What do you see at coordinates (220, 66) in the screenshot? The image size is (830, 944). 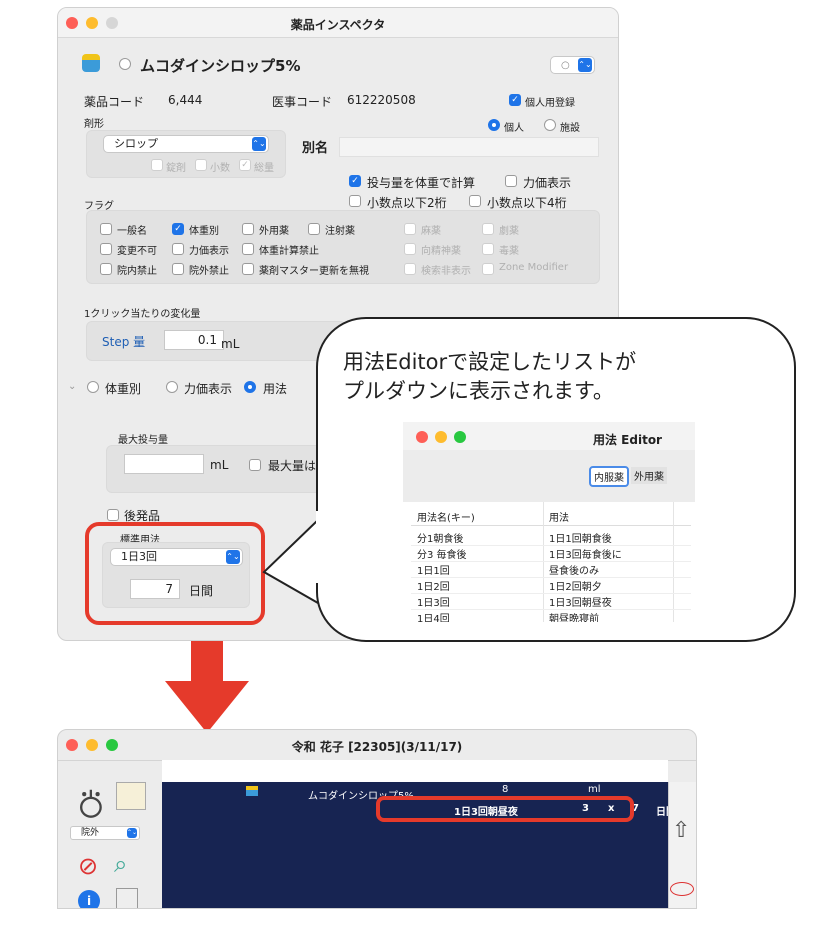 I see `drug-name: ムコダインシロップ5%` at bounding box center [220, 66].